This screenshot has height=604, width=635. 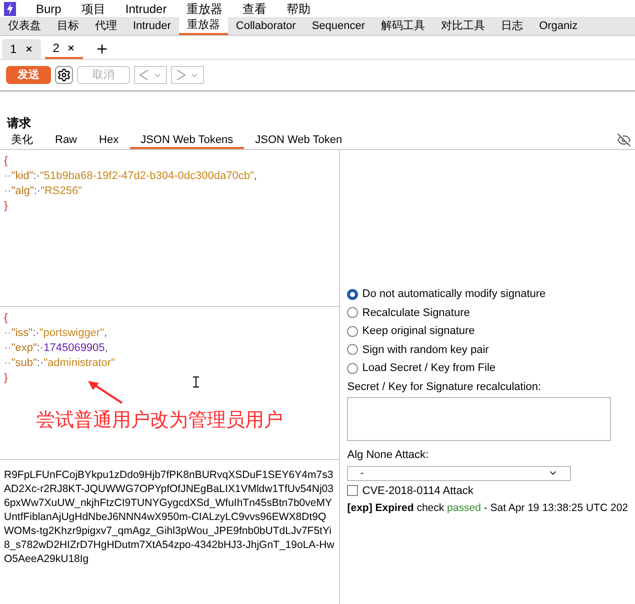 I want to click on tool-tab: 解码工具, so click(x=403, y=26).